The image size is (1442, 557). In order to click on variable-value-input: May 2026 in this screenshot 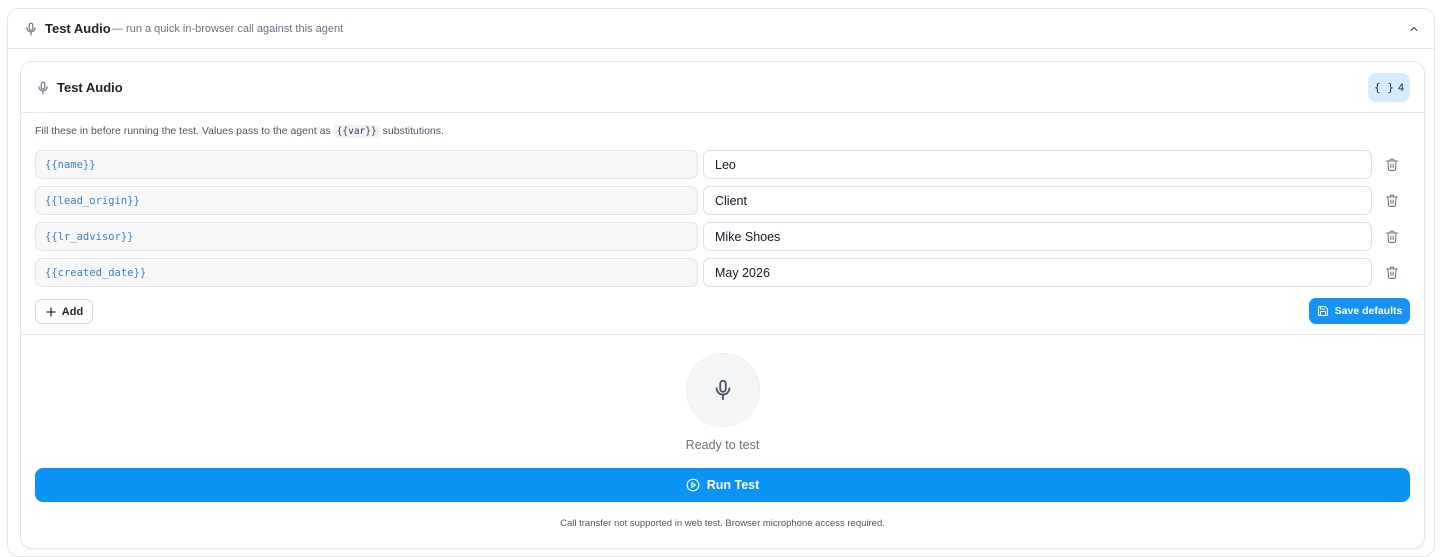, I will do `click(1037, 272)`.